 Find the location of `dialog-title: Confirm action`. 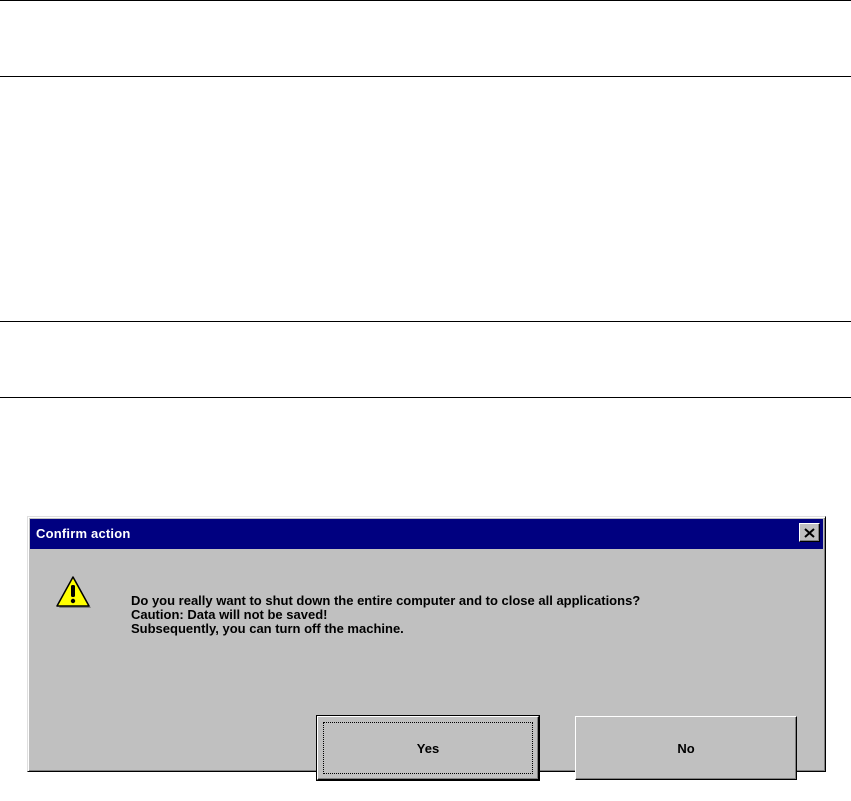

dialog-title: Confirm action is located at coordinates (83, 533).